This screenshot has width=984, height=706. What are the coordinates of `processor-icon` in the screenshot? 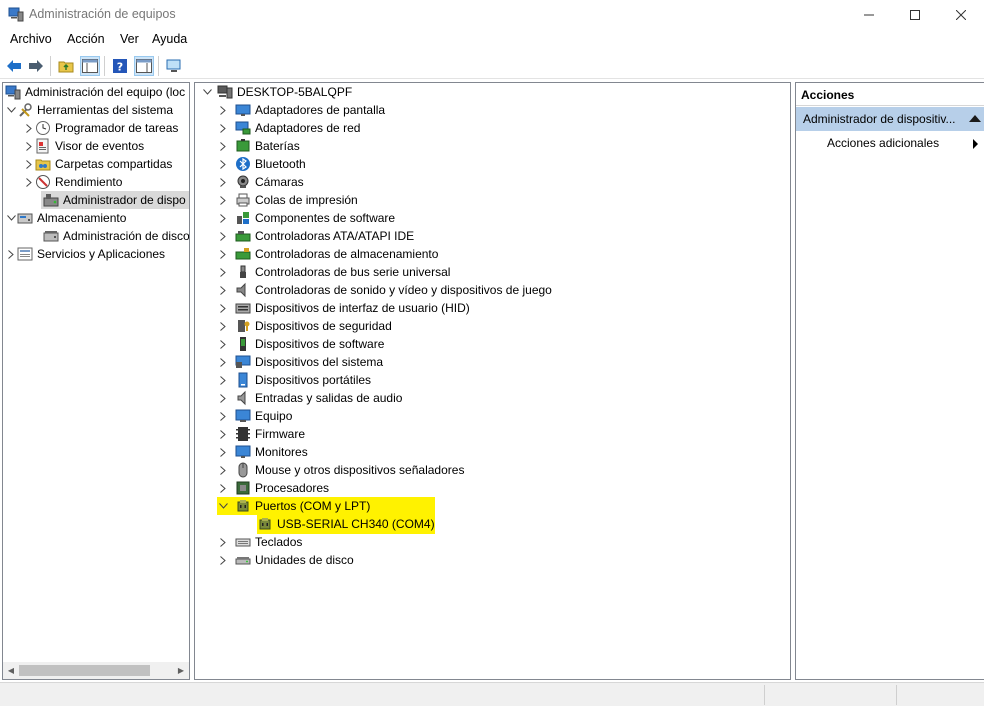 It's located at (243, 488).